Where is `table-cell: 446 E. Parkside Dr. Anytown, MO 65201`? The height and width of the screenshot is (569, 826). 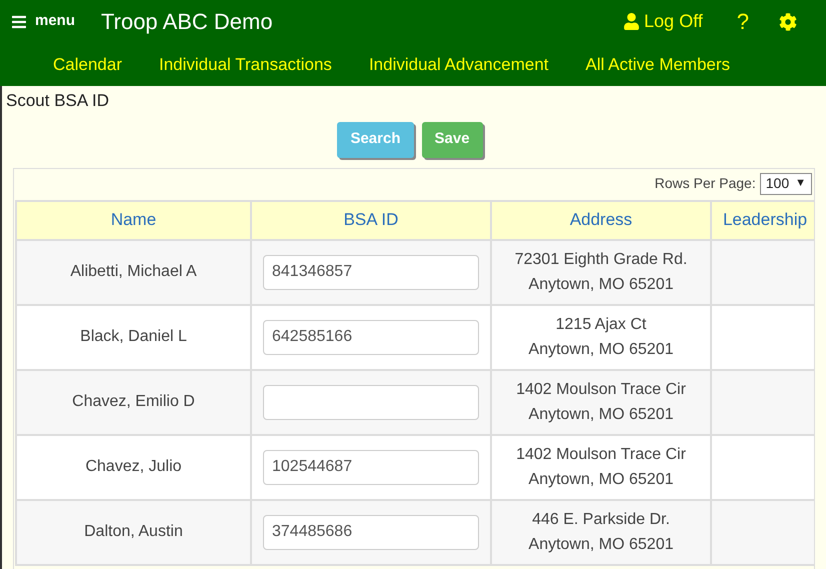 table-cell: 446 E. Parkside Dr. Anytown, MO 65201 is located at coordinates (601, 532).